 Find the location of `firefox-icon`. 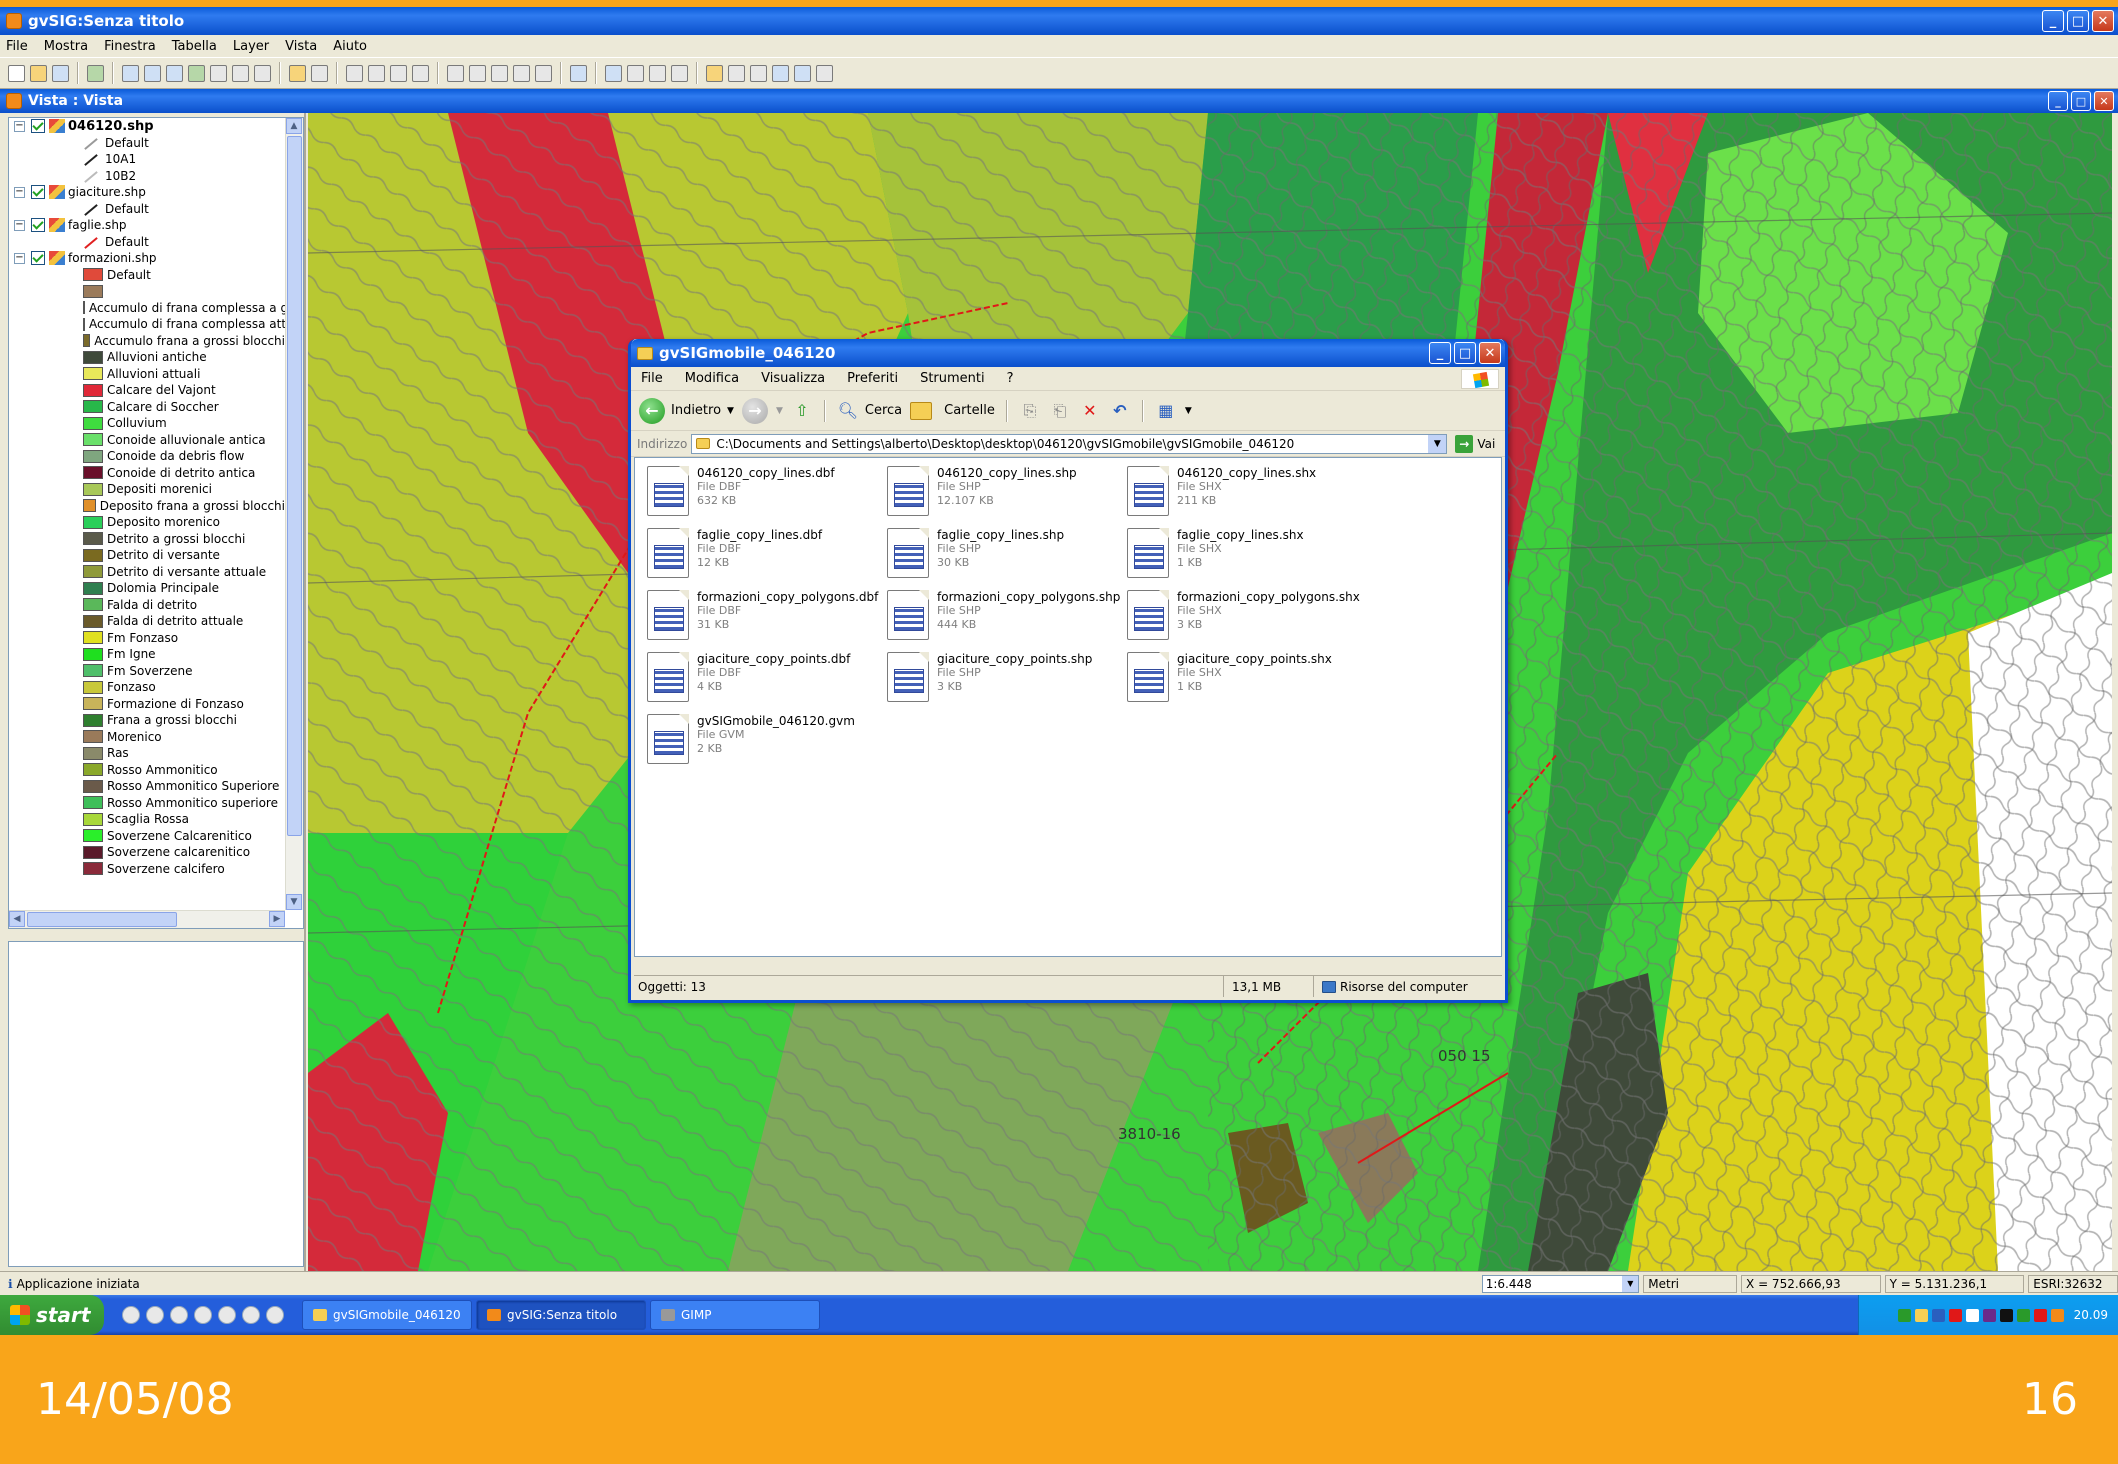

firefox-icon is located at coordinates (155, 1315).